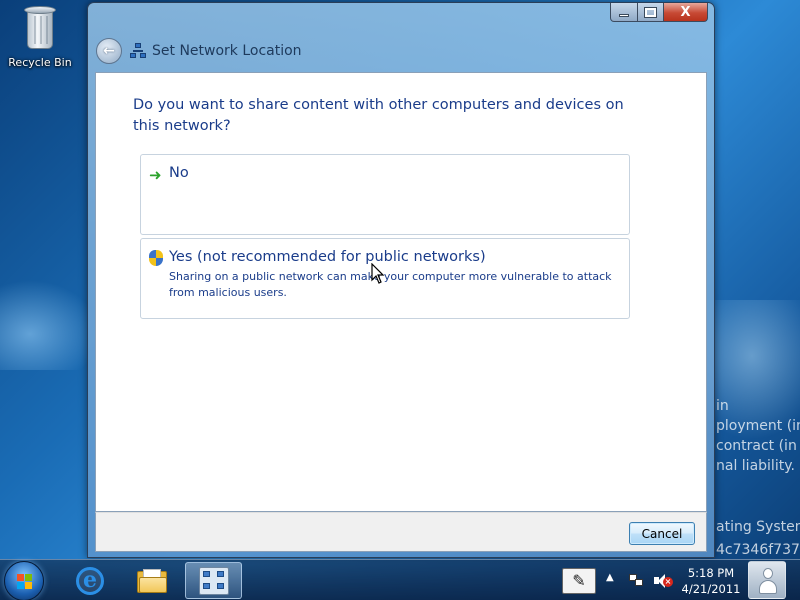 Image resolution: width=800 pixels, height=600 pixels. What do you see at coordinates (711, 573) in the screenshot?
I see `clock-time: 5:18 PM` at bounding box center [711, 573].